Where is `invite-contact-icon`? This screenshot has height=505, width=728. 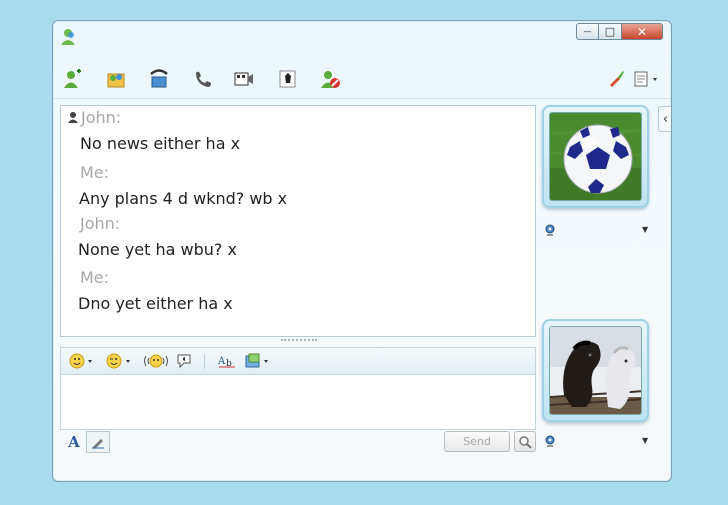
invite-contact-icon is located at coordinates (72, 78).